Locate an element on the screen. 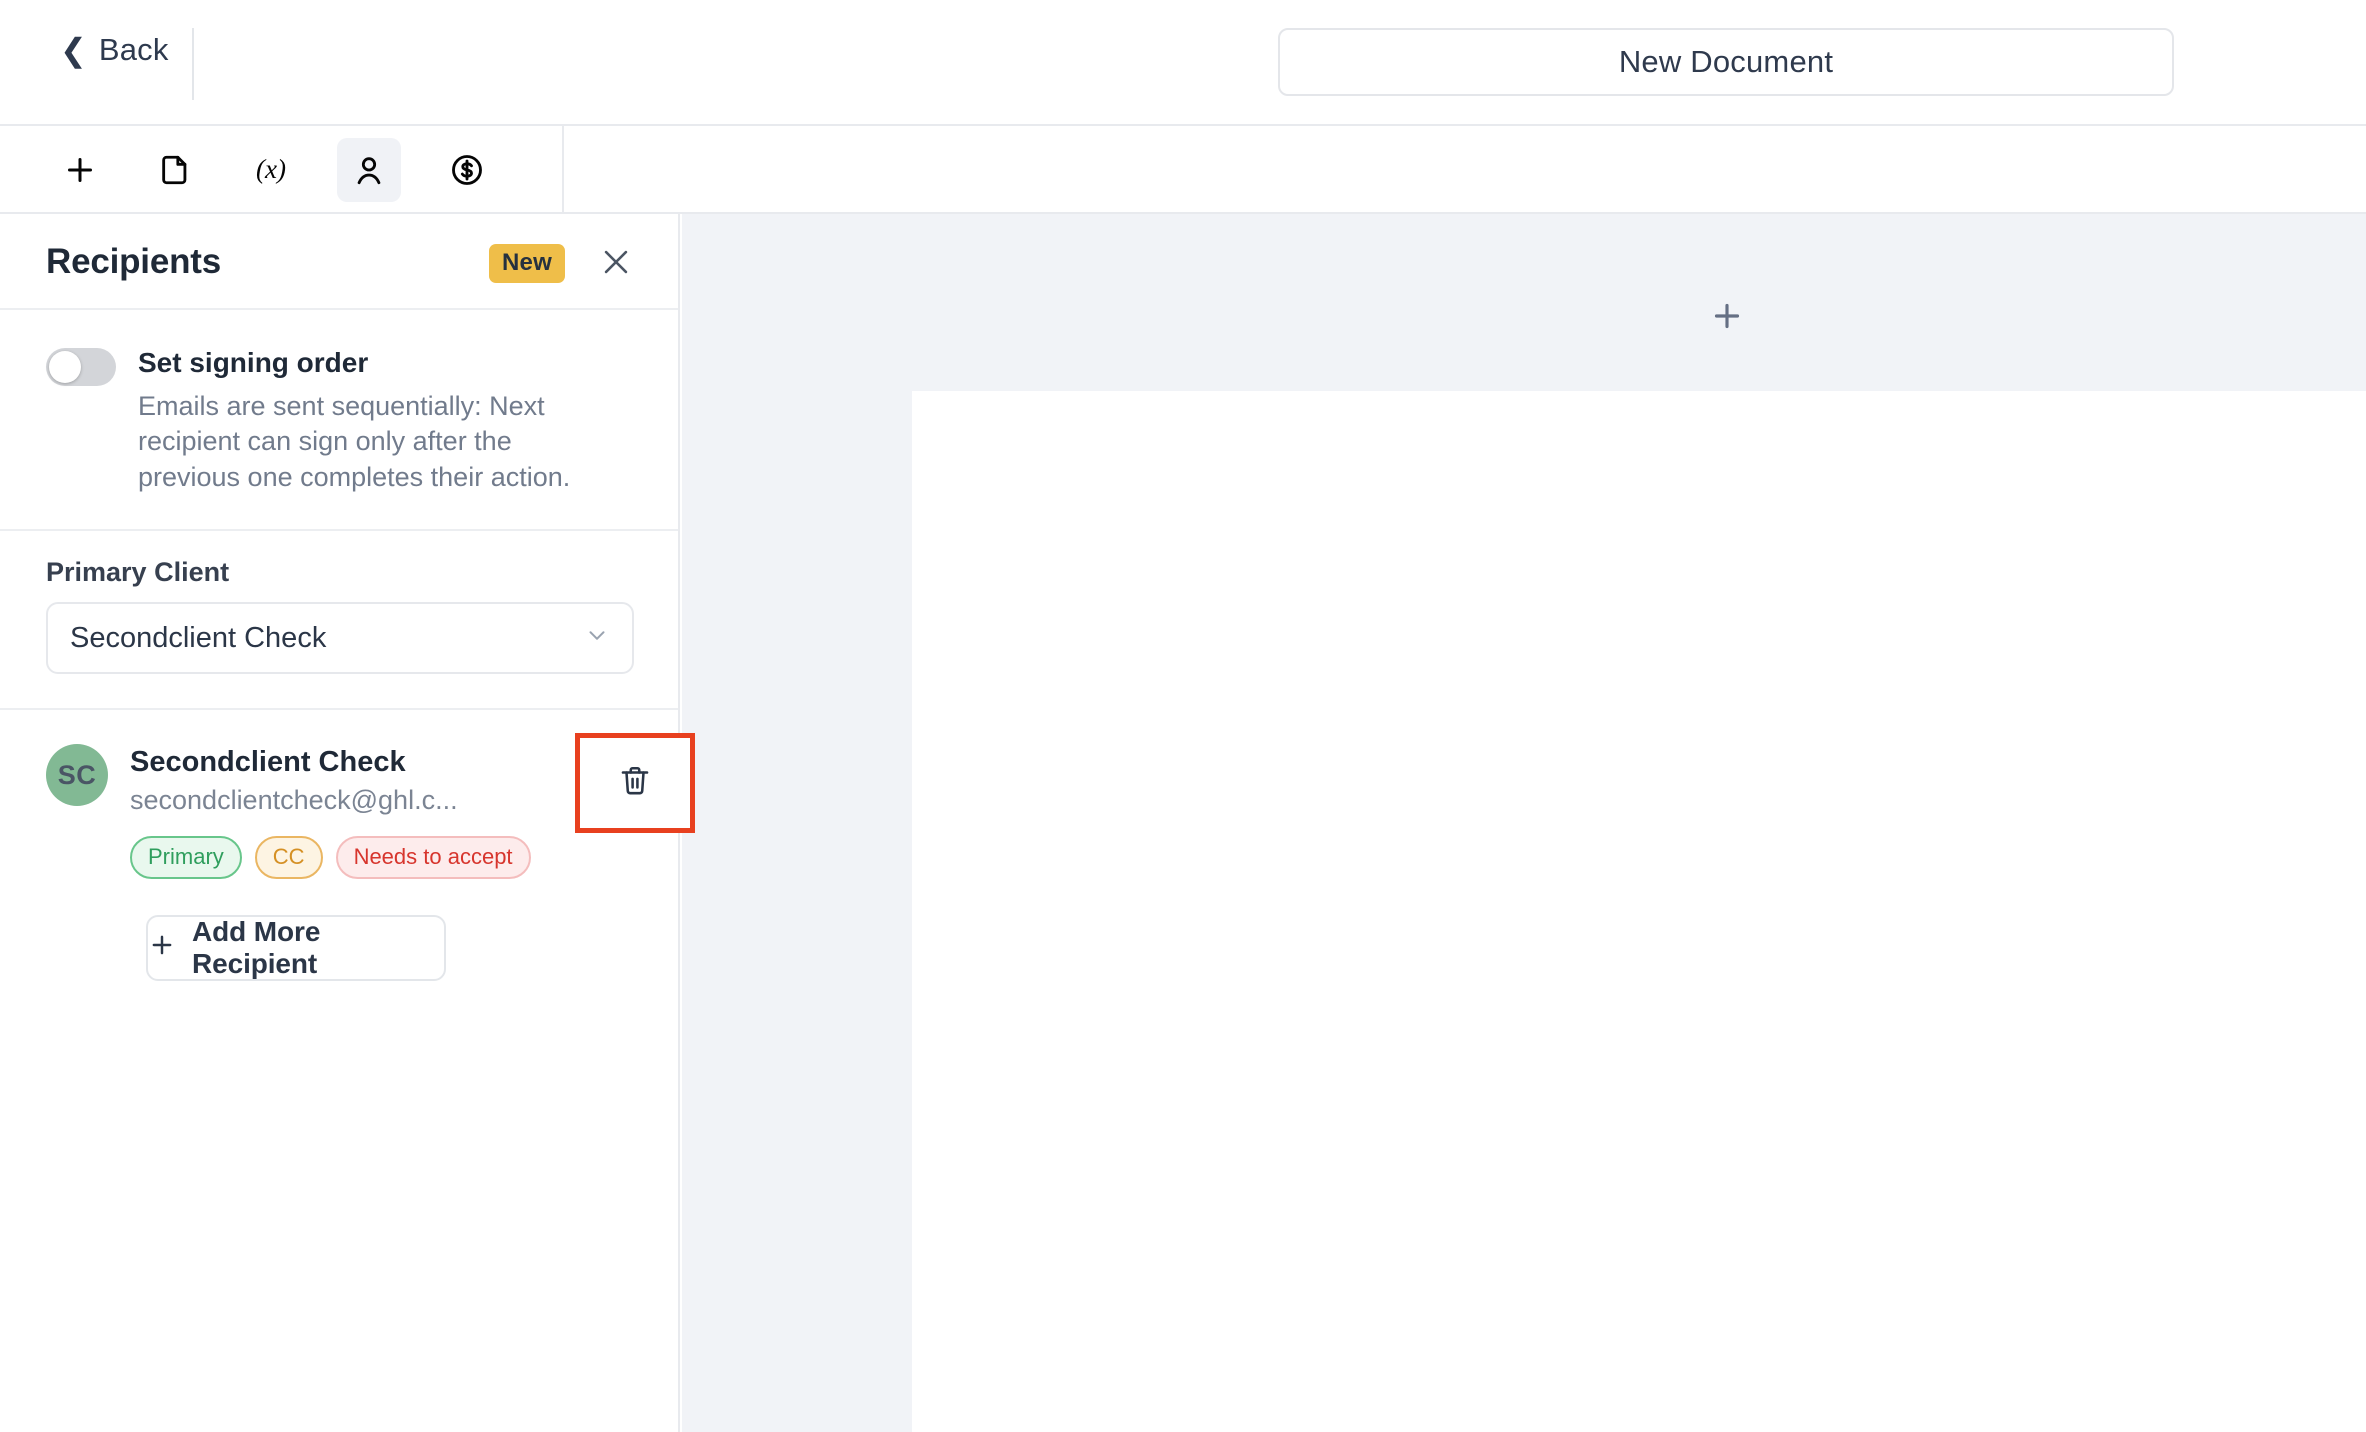 The image size is (2366, 1432). document-title-field: New Document is located at coordinates (1726, 62).